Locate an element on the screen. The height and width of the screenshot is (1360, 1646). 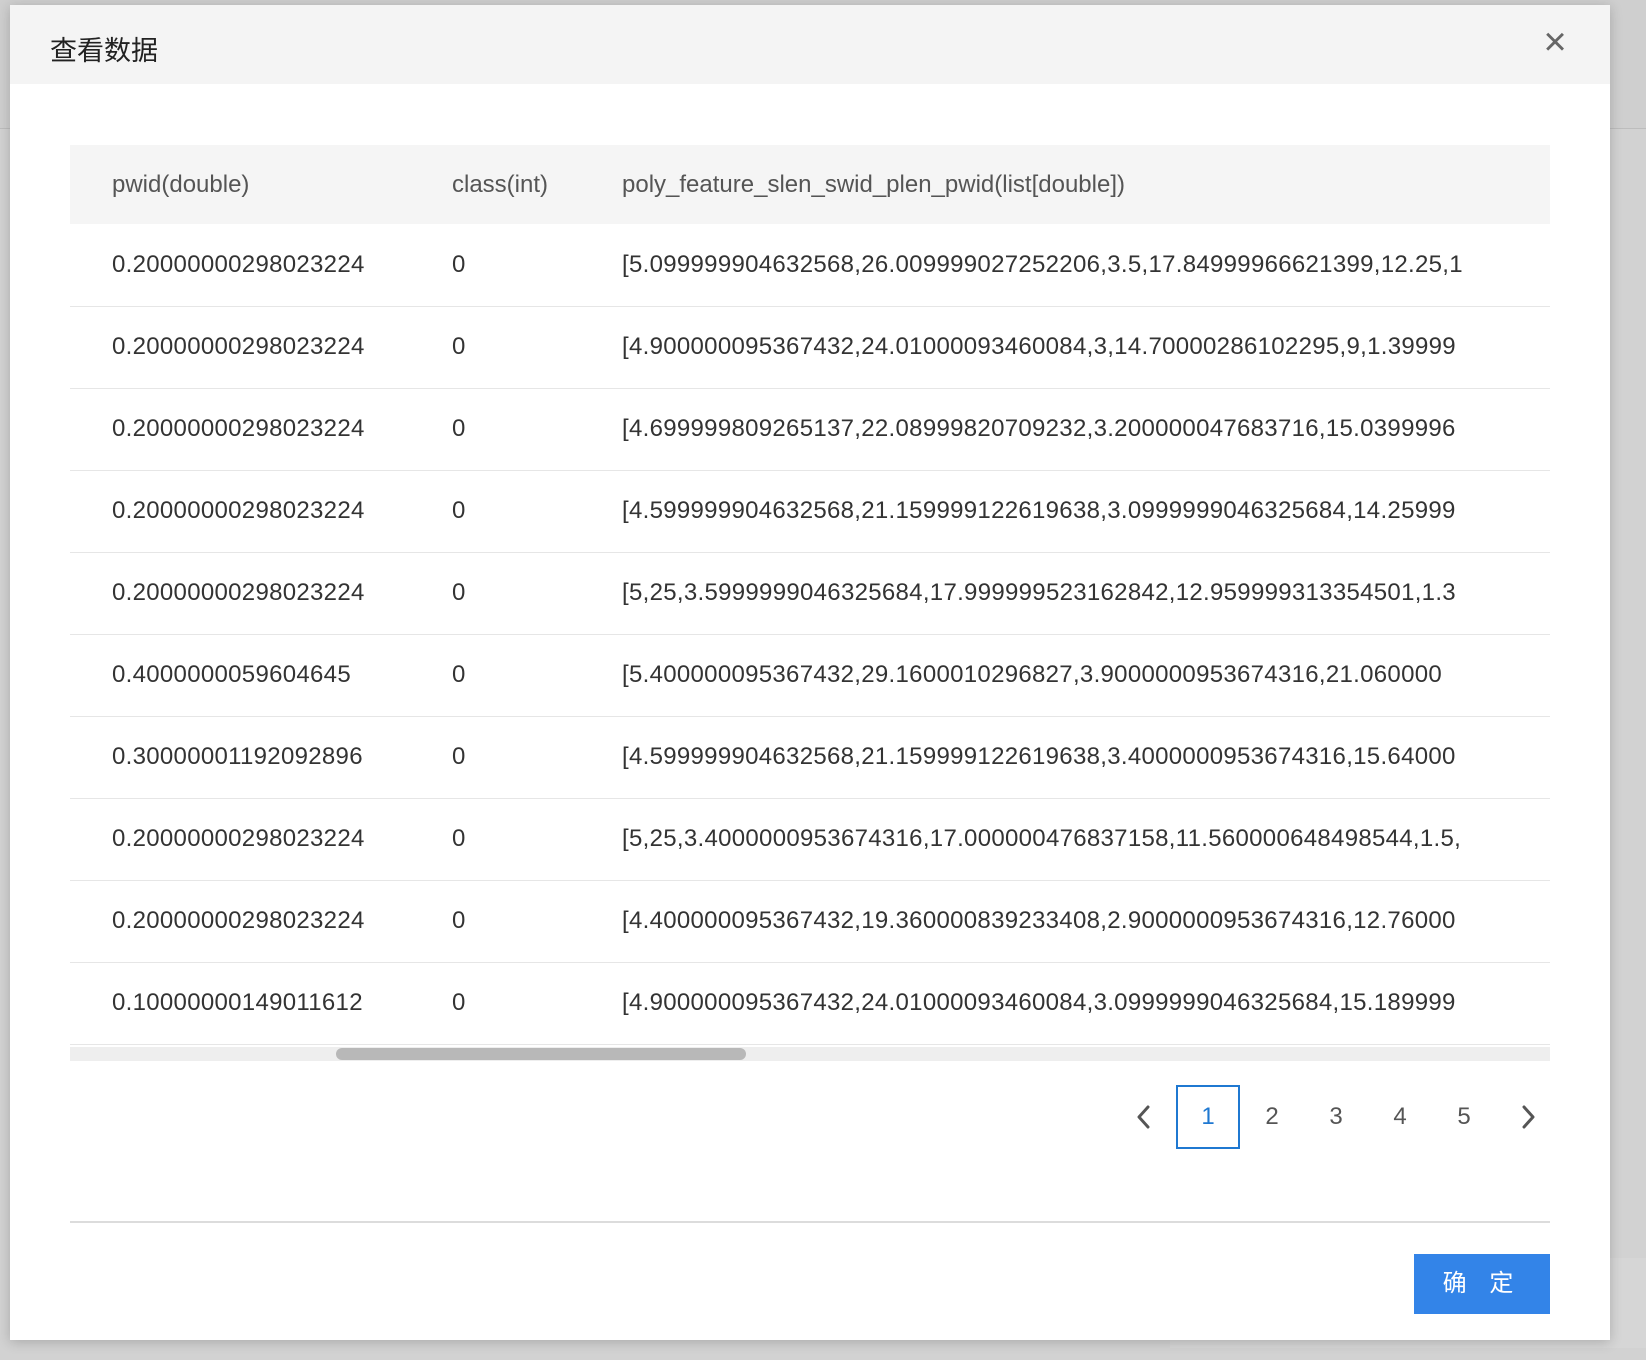
cell-pwid: 0.10000000149011612 is located at coordinates (237, 1002).